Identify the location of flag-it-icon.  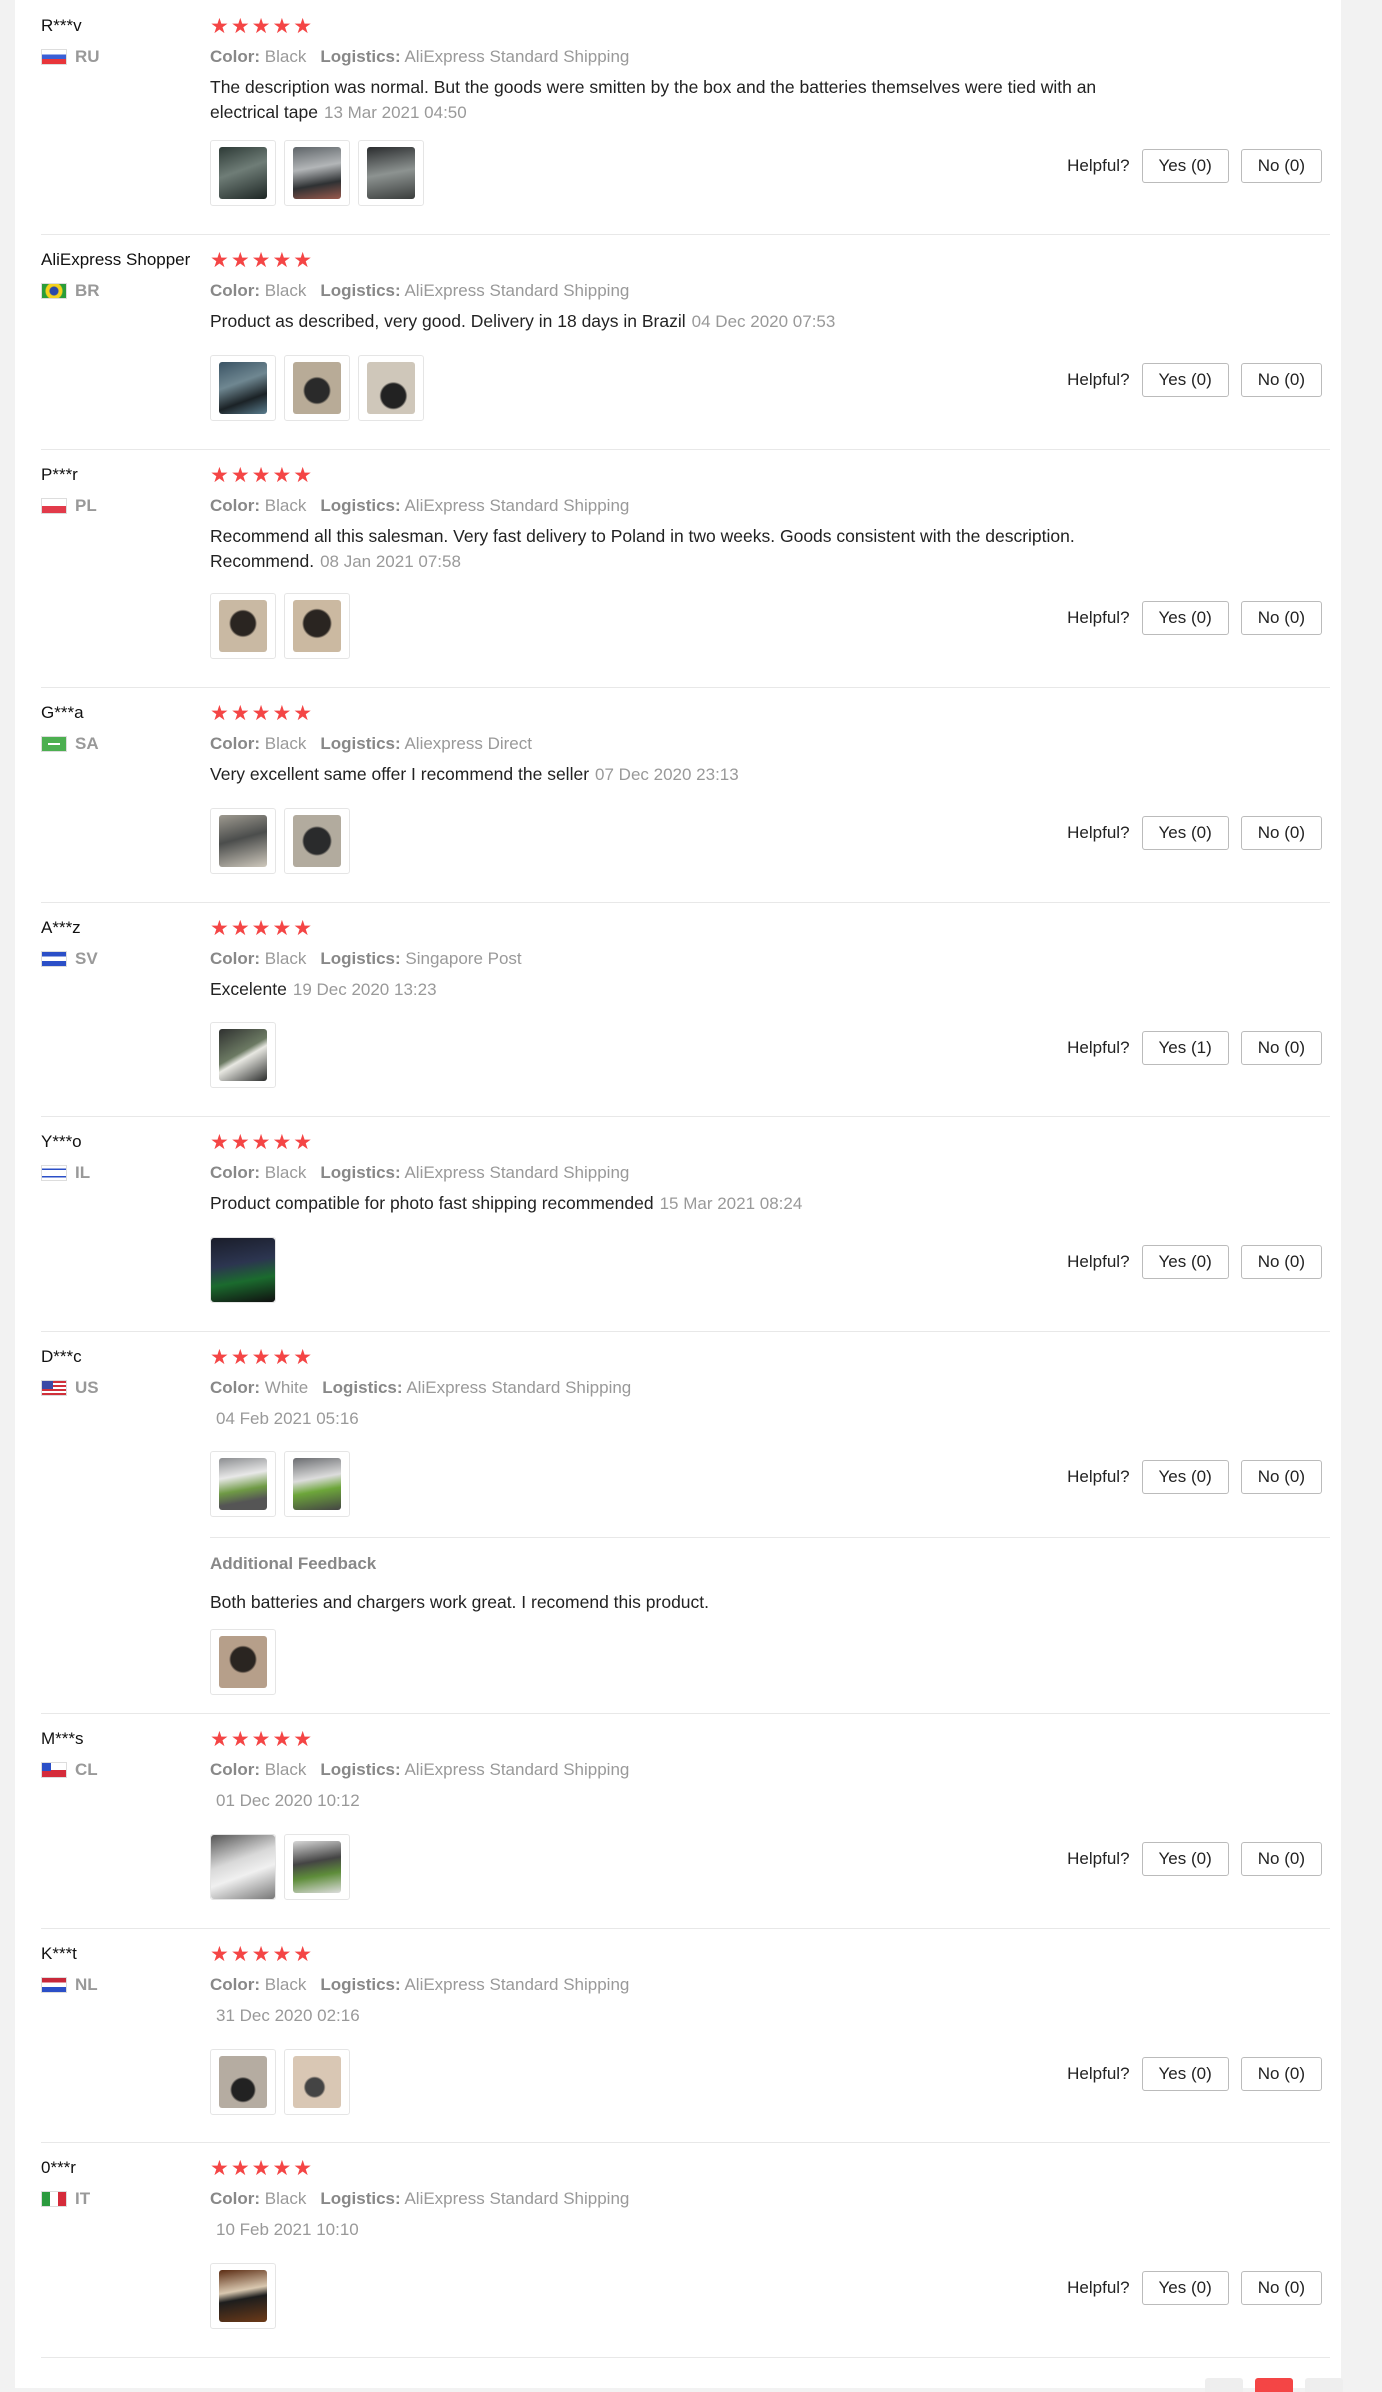
(54, 2199).